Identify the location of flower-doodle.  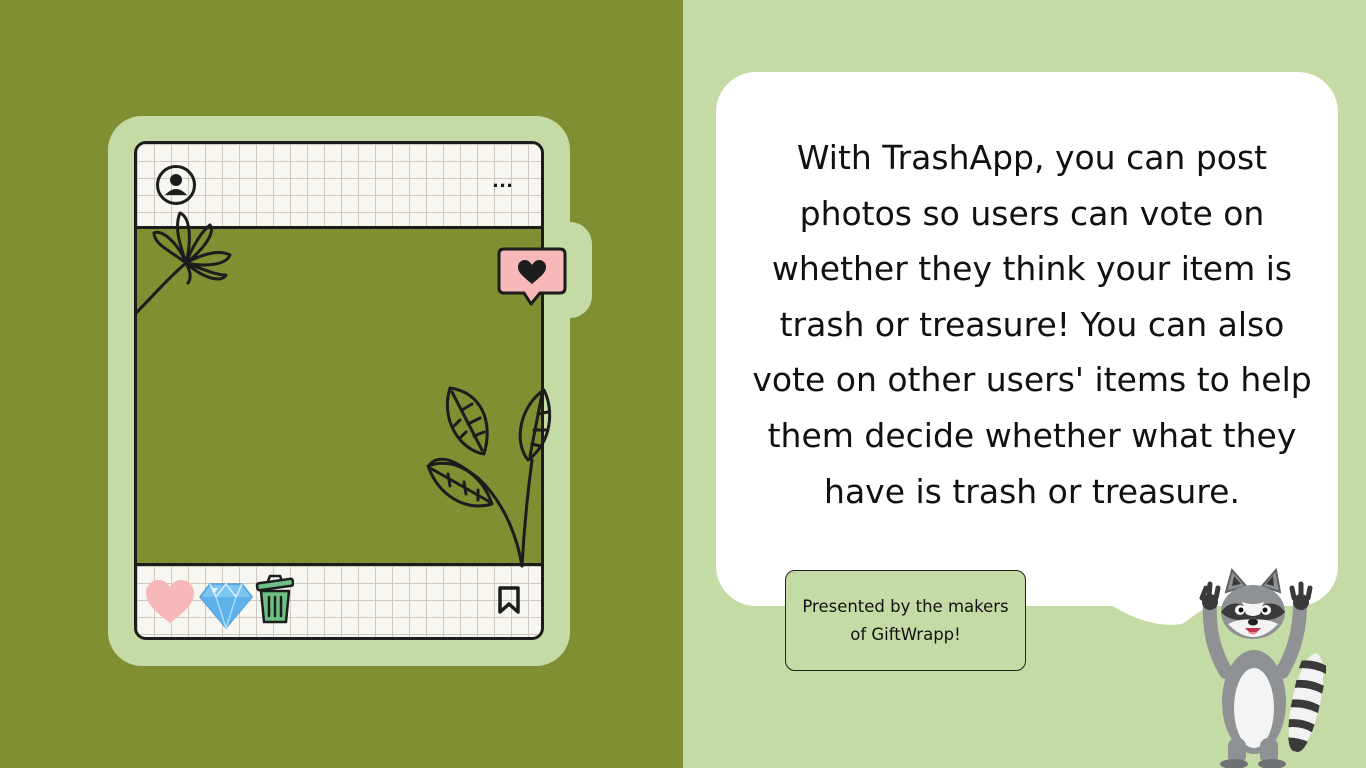
(183, 263).